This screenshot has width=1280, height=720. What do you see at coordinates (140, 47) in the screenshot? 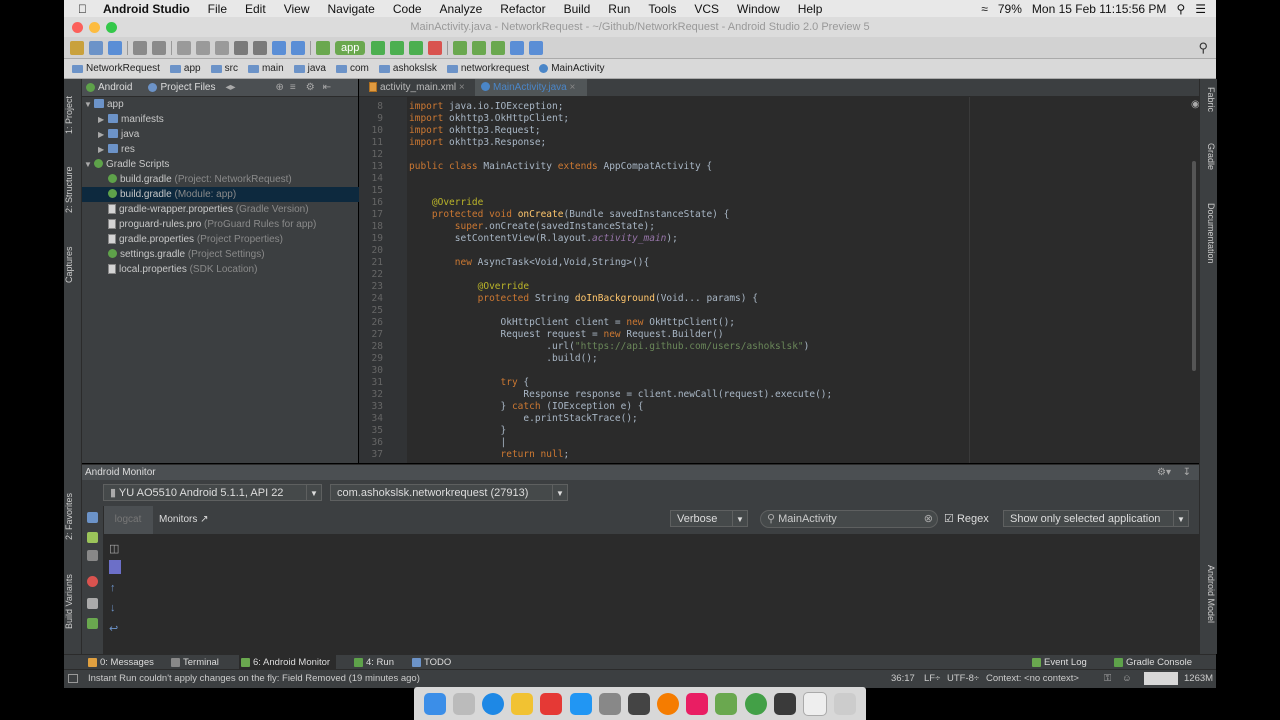
I see `undo-icon` at bounding box center [140, 47].